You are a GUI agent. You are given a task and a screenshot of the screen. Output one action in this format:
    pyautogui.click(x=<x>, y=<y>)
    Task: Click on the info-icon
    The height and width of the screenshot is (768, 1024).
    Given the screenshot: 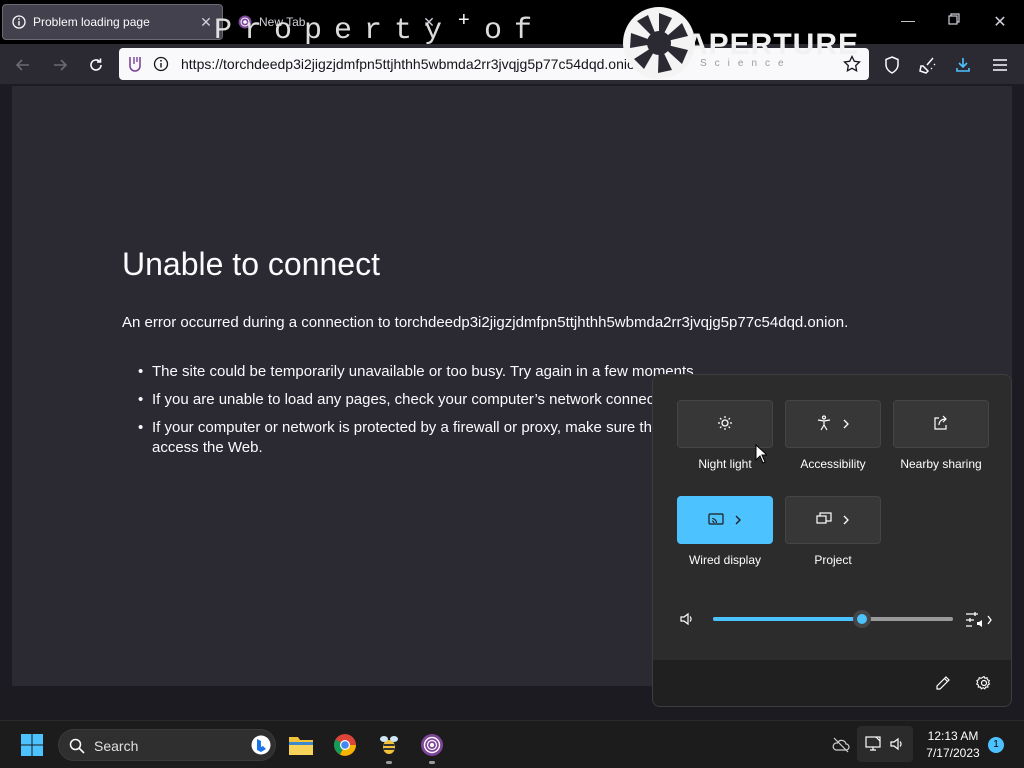 What is the action you would take?
    pyautogui.click(x=19, y=22)
    